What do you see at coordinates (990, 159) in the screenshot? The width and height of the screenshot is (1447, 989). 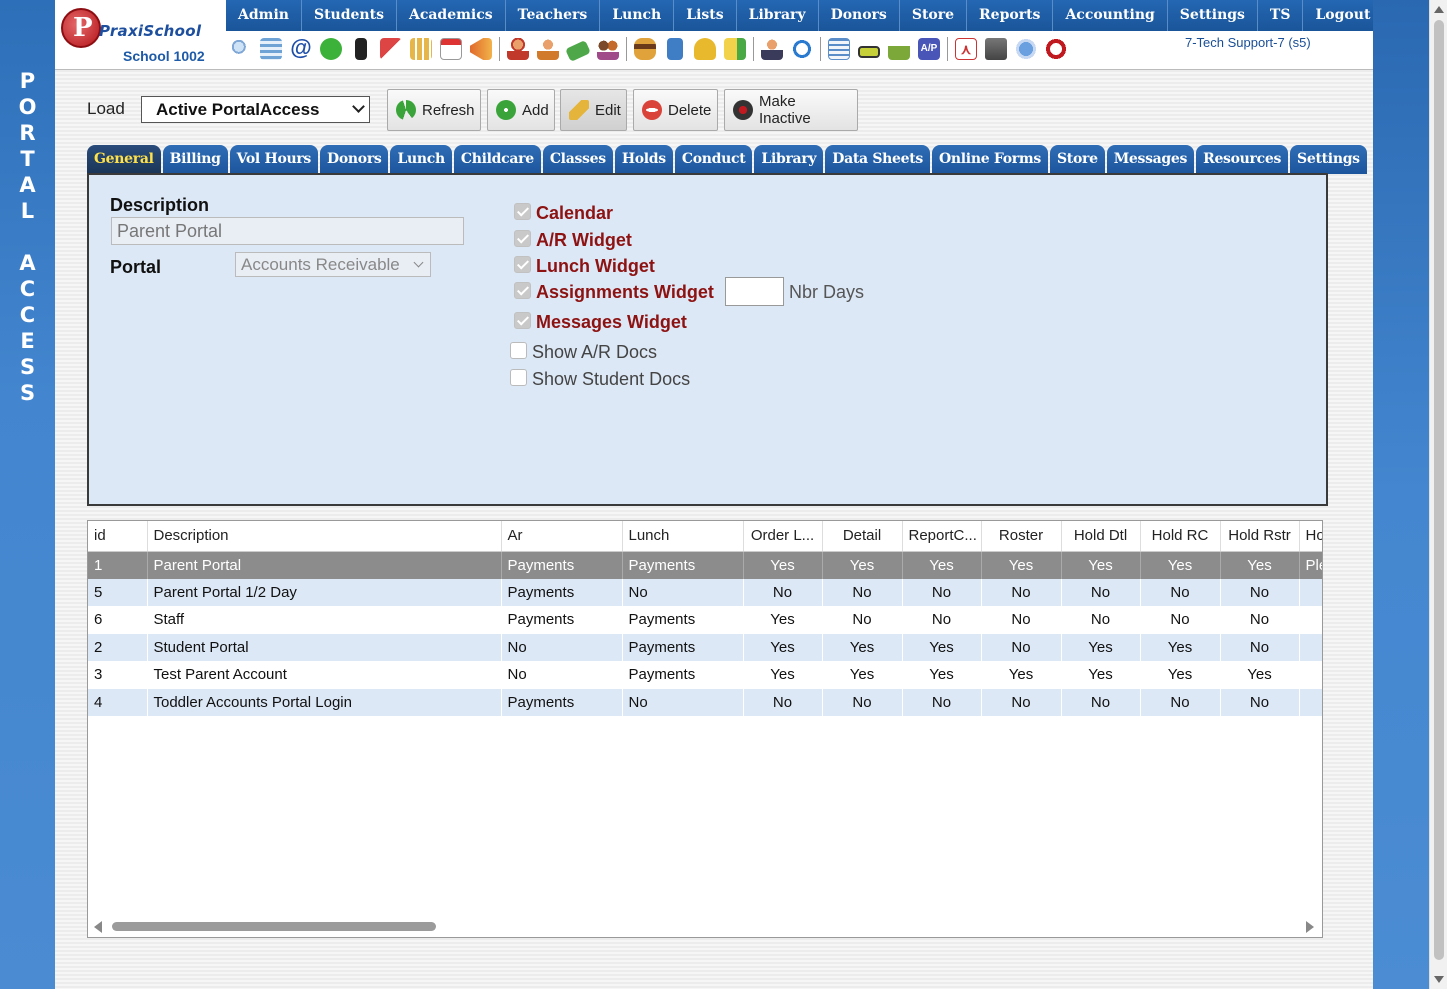 I see `tab-online-forms: Online Forms` at bounding box center [990, 159].